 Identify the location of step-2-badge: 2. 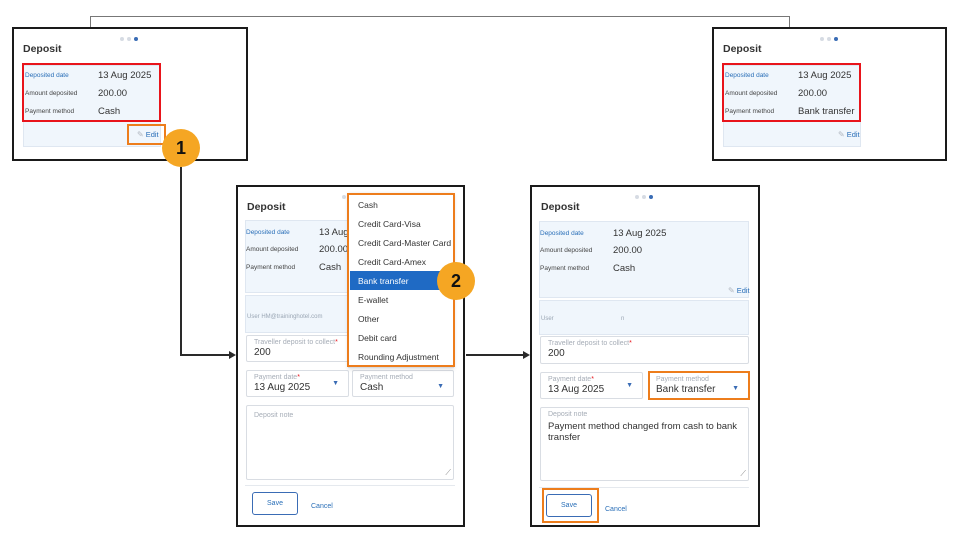
(456, 281).